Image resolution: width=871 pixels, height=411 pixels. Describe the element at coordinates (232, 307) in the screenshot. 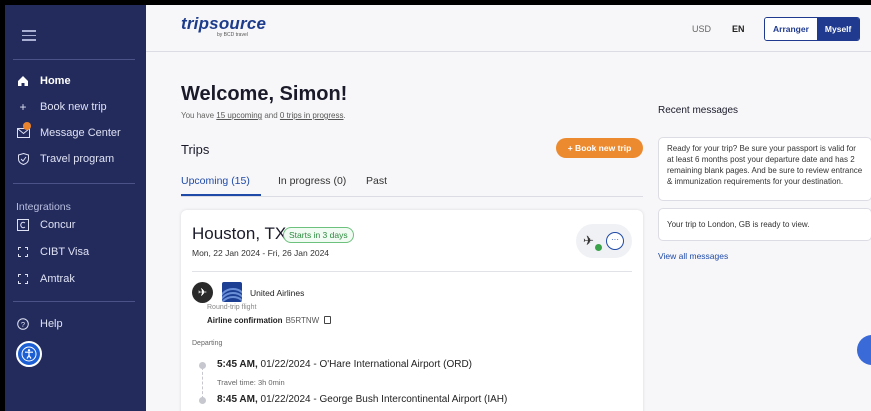

I see `trip-type: Round-trip flight` at that location.